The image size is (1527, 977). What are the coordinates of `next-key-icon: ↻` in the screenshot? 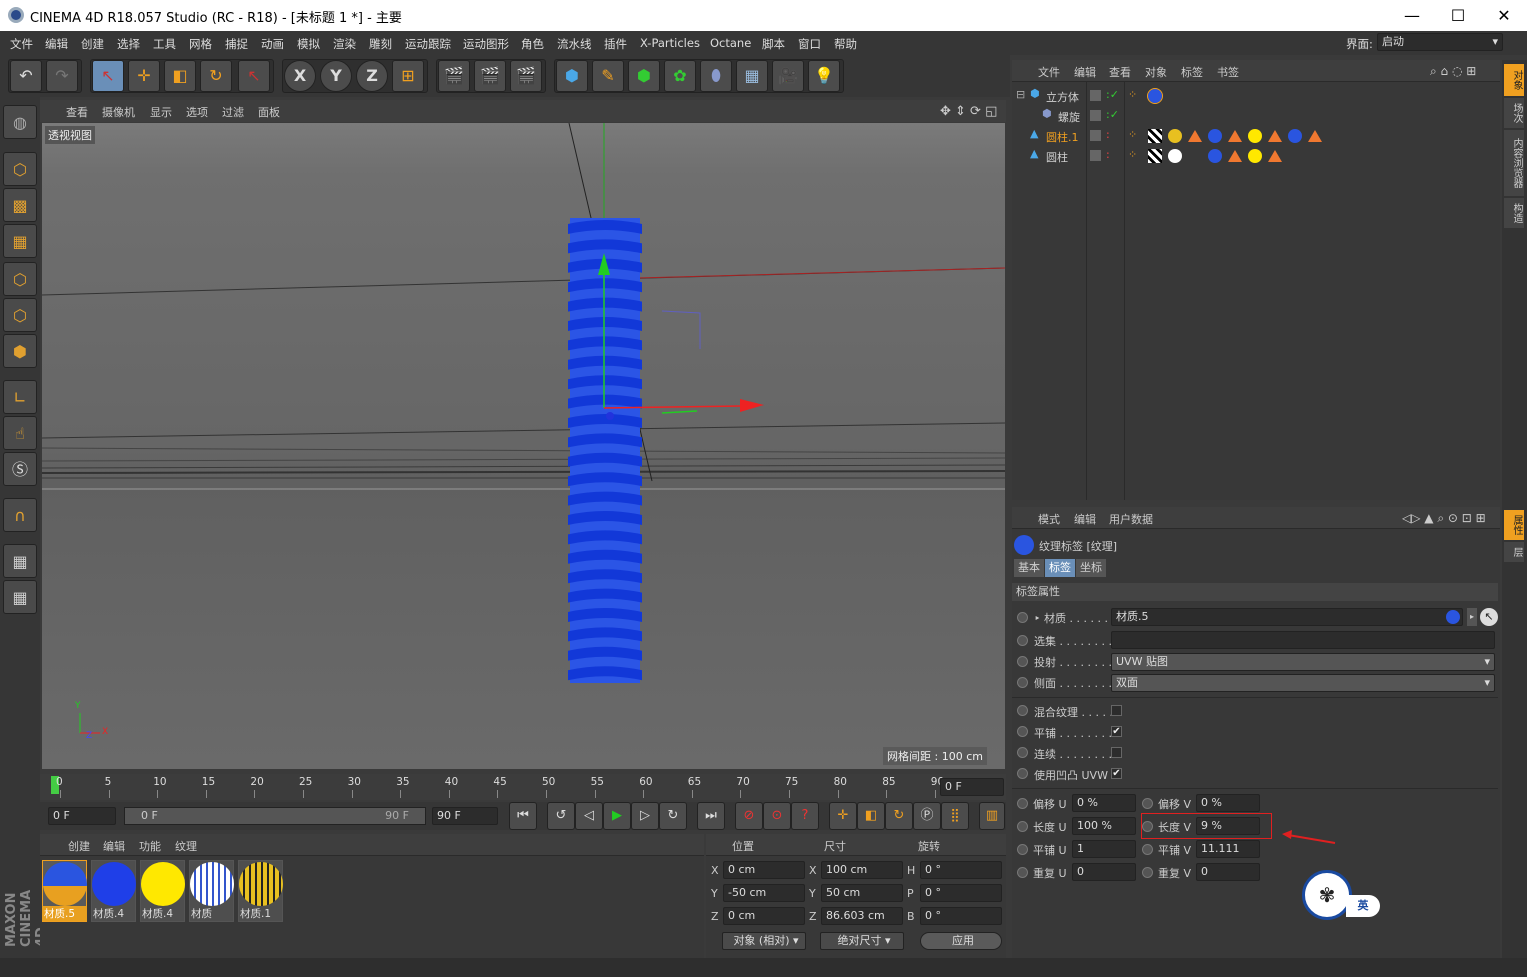 It's located at (673, 816).